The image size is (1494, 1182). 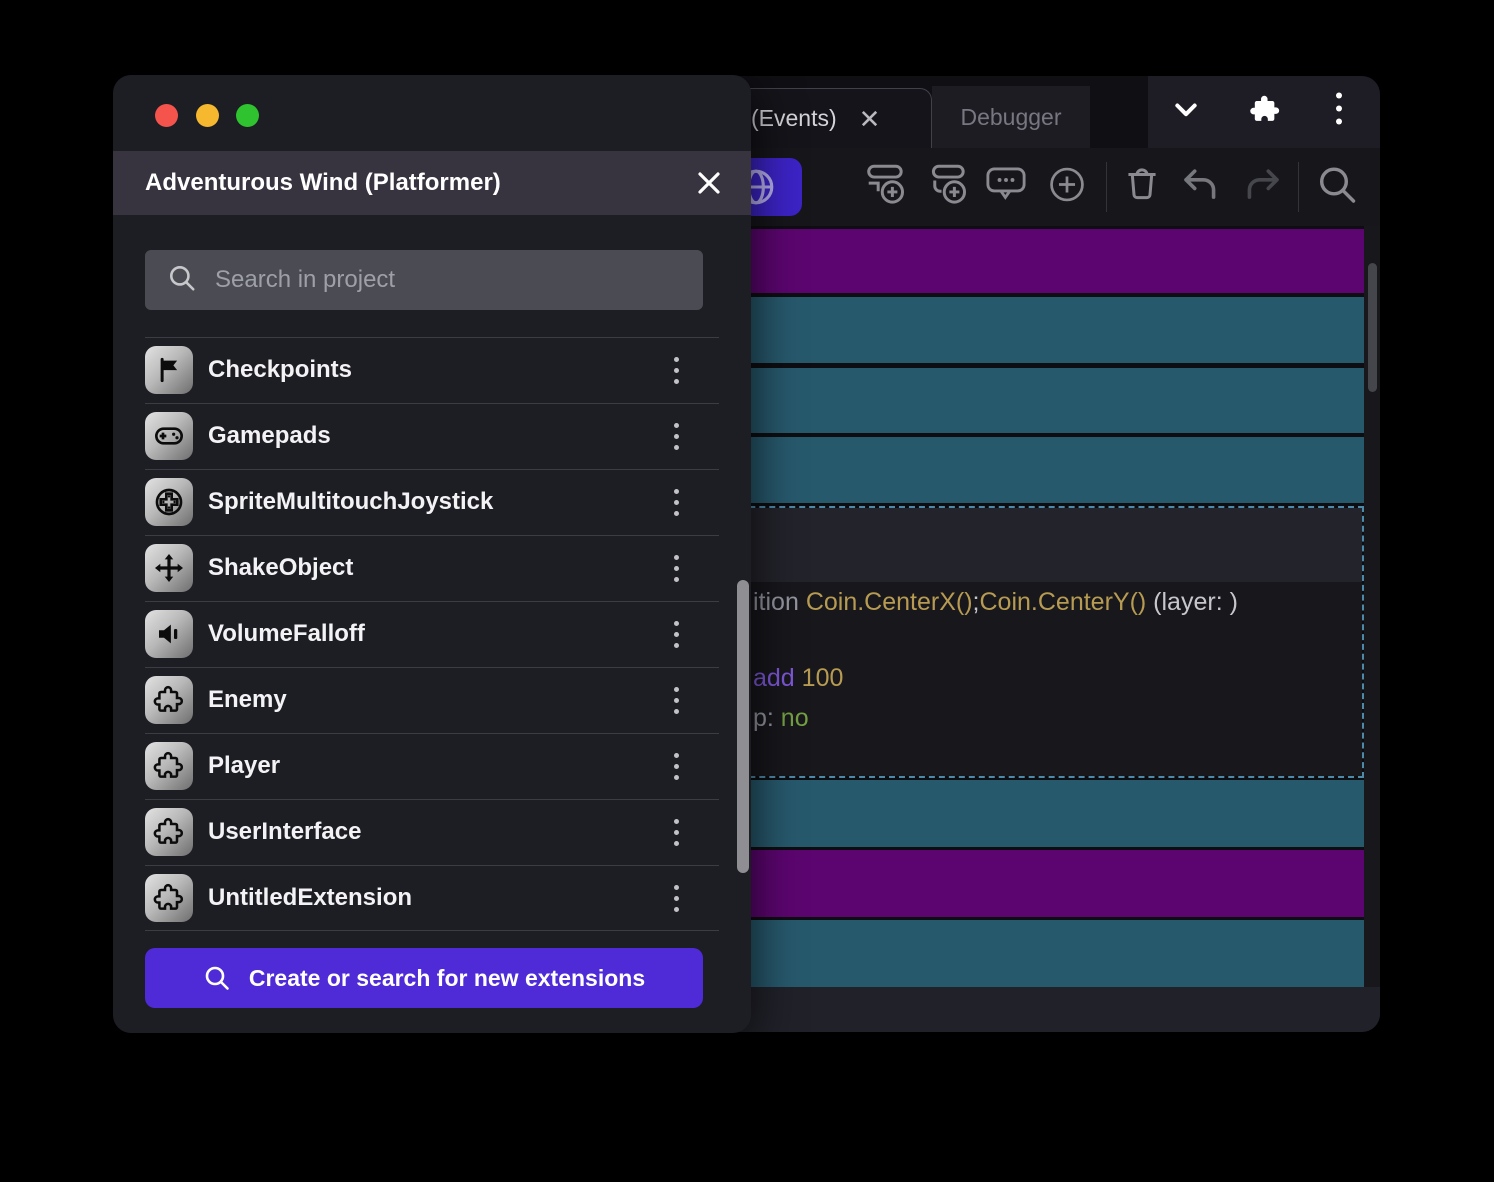 I want to click on macos-titlebar, so click(x=432, y=113).